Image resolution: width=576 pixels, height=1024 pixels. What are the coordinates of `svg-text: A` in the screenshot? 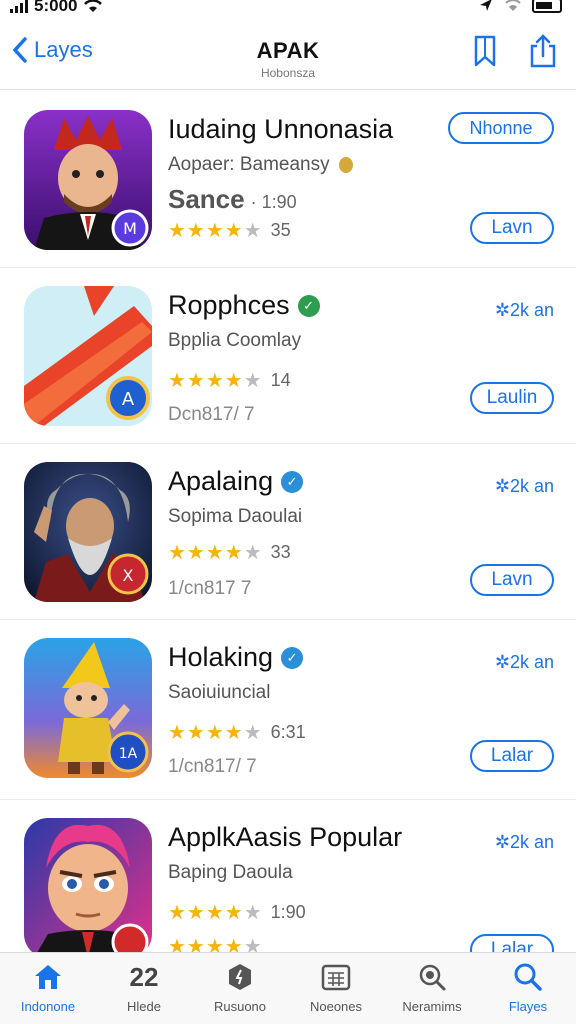 It's located at (128, 399).